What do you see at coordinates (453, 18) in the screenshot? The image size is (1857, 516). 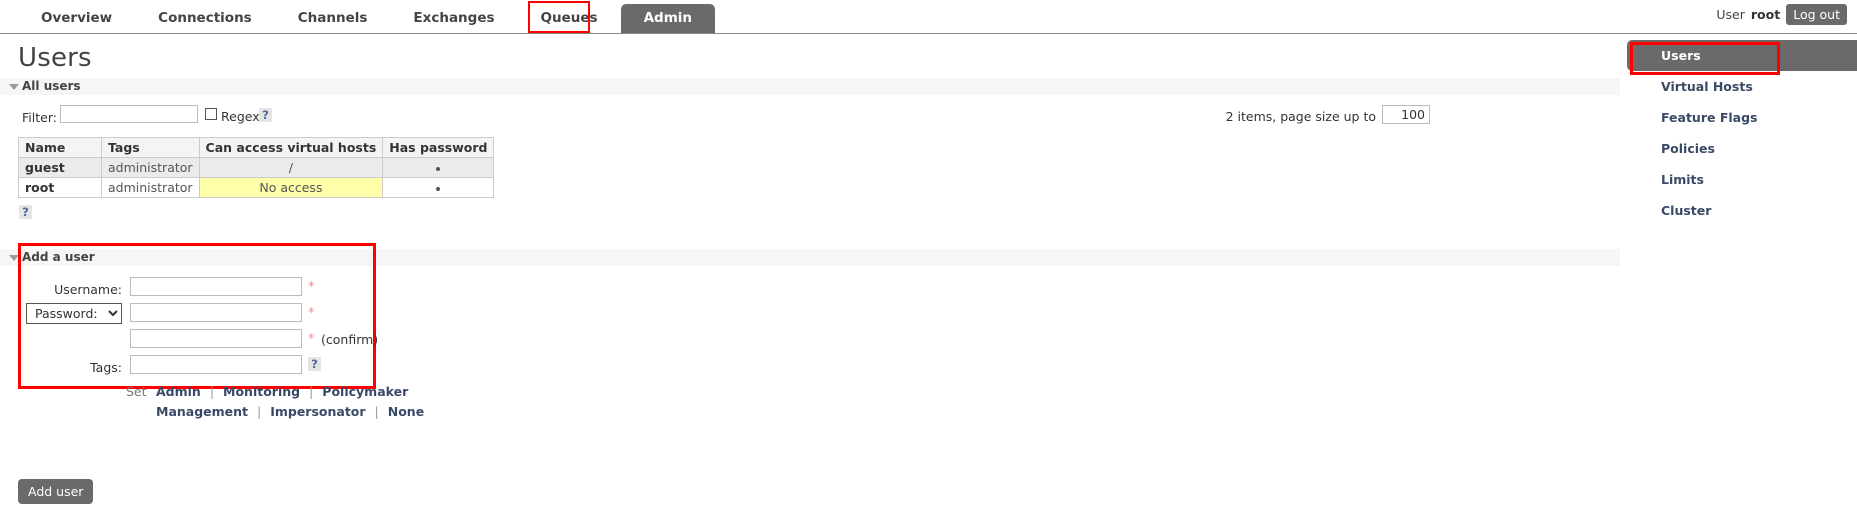 I see `tab-exchanges: Exchanges` at bounding box center [453, 18].